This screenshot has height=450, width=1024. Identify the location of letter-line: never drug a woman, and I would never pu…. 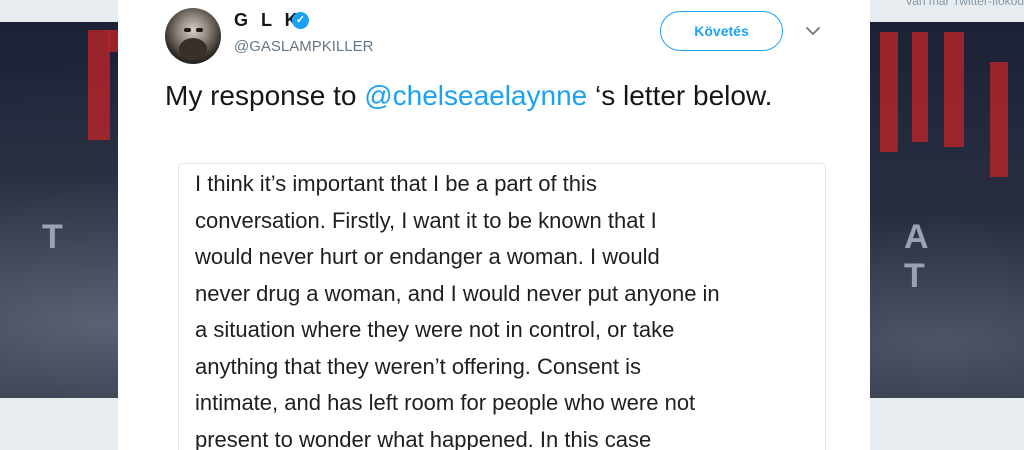
(457, 293).